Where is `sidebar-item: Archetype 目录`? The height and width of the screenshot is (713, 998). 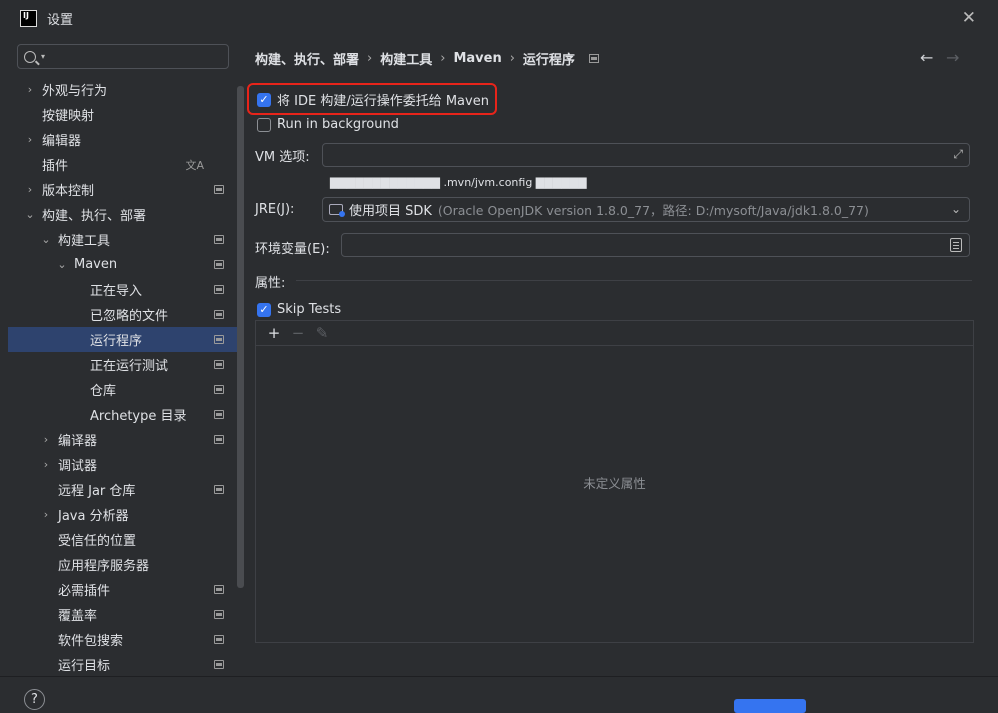
sidebar-item: Archetype 目录 is located at coordinates (123, 414).